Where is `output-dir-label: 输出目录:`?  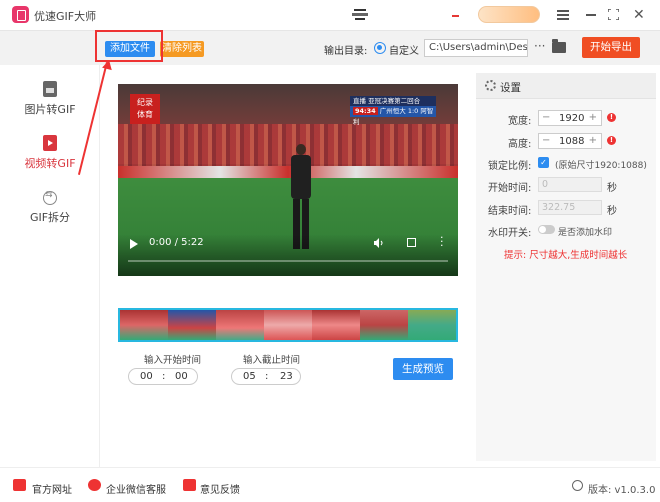 output-dir-label: 输出目录: is located at coordinates (346, 51).